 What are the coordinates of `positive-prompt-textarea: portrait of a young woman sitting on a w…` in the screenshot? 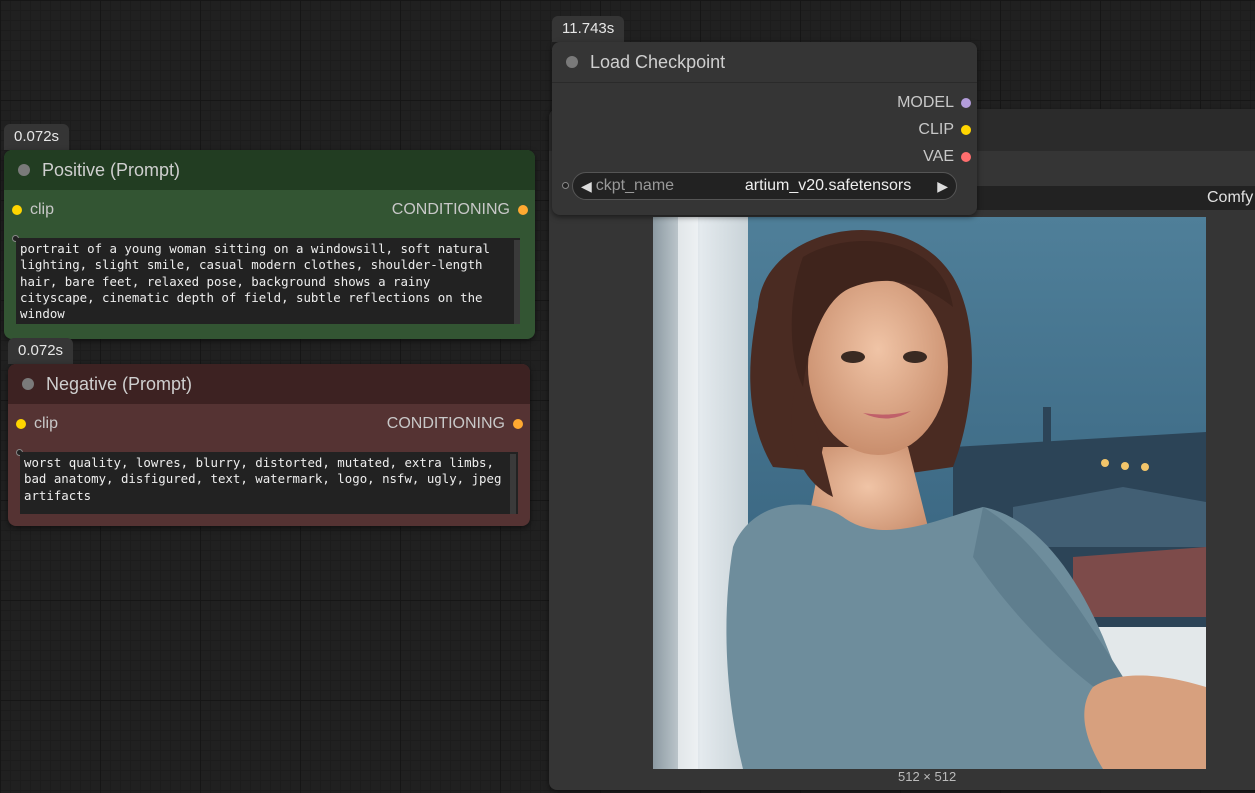 It's located at (268, 281).